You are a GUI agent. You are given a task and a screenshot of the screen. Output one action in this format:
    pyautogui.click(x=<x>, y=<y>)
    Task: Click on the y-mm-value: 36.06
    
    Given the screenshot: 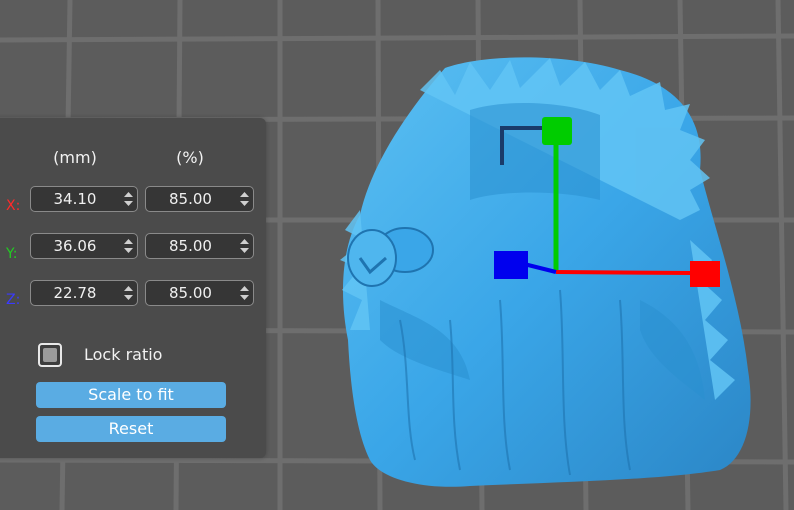 What is the action you would take?
    pyautogui.click(x=75, y=246)
    